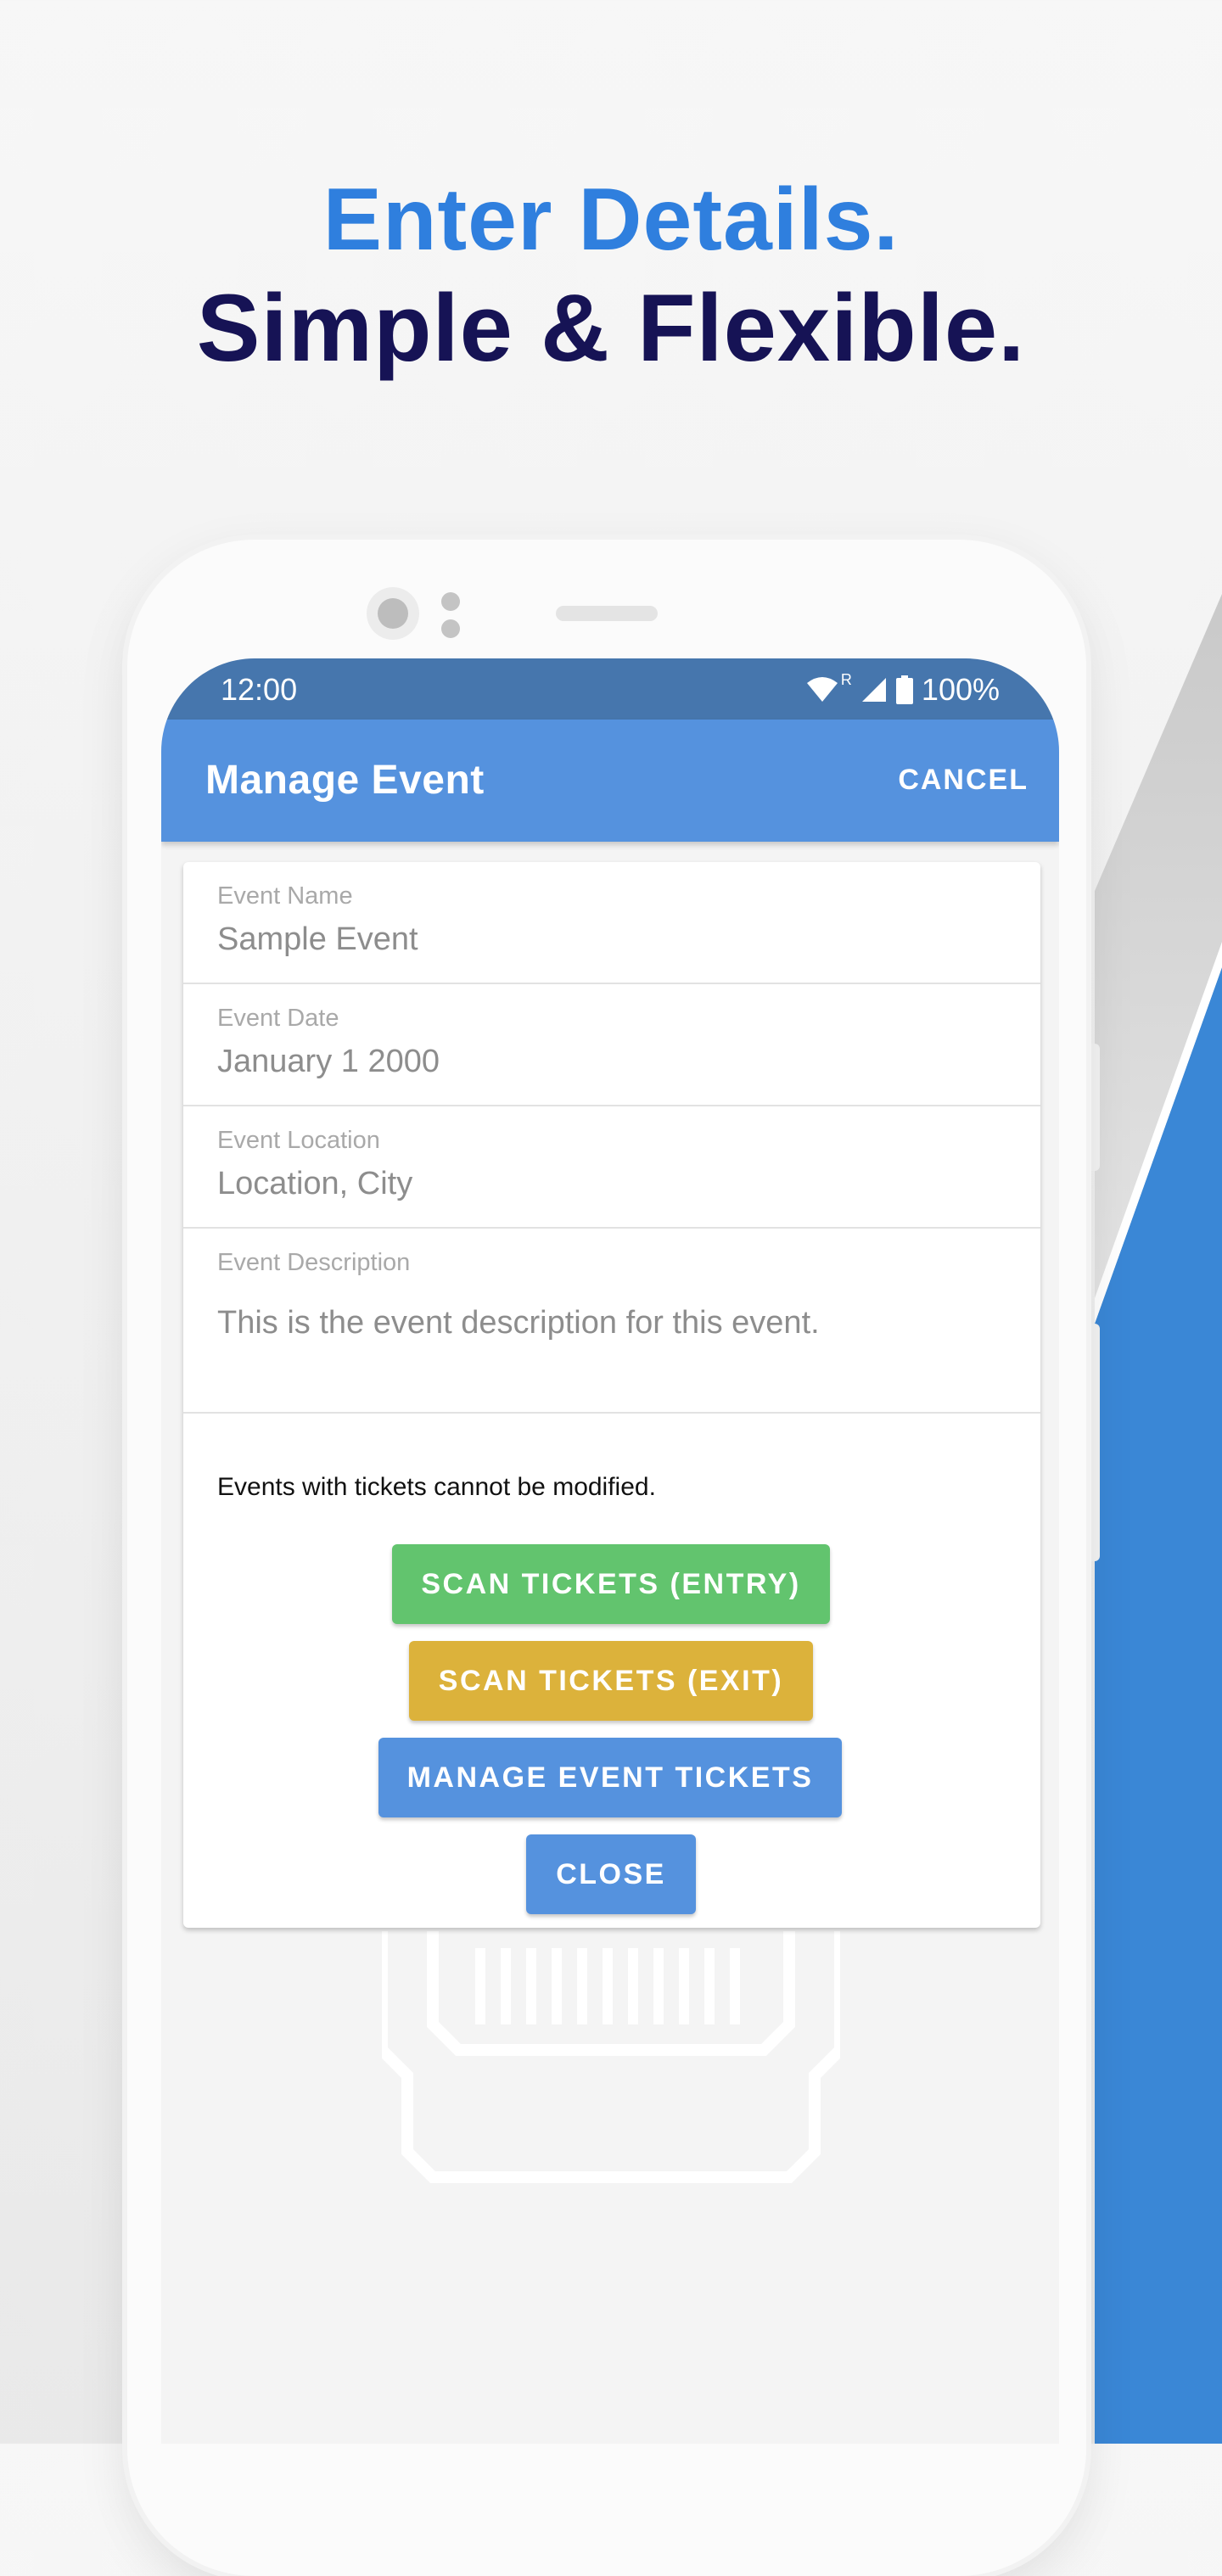 Image resolution: width=1222 pixels, height=2576 pixels. What do you see at coordinates (873, 690) in the screenshot?
I see `cell-signal-icon` at bounding box center [873, 690].